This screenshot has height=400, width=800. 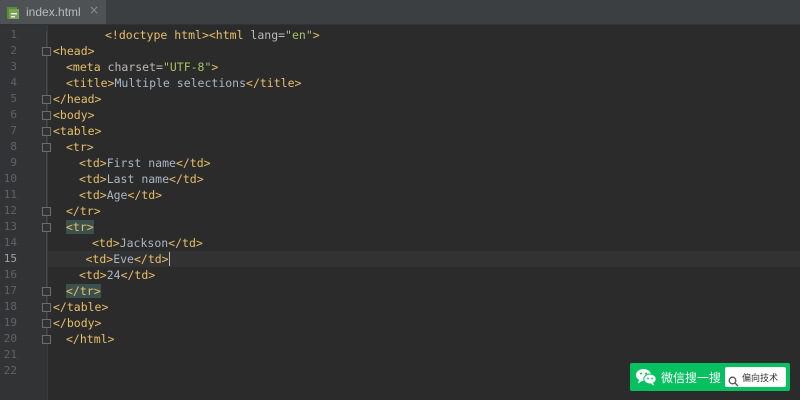 I want to click on line-number: 4, so click(x=13, y=82).